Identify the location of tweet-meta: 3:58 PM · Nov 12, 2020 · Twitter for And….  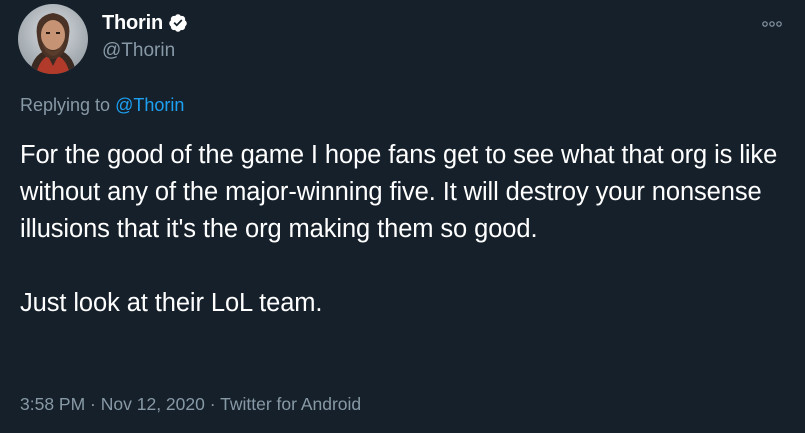
(190, 404).